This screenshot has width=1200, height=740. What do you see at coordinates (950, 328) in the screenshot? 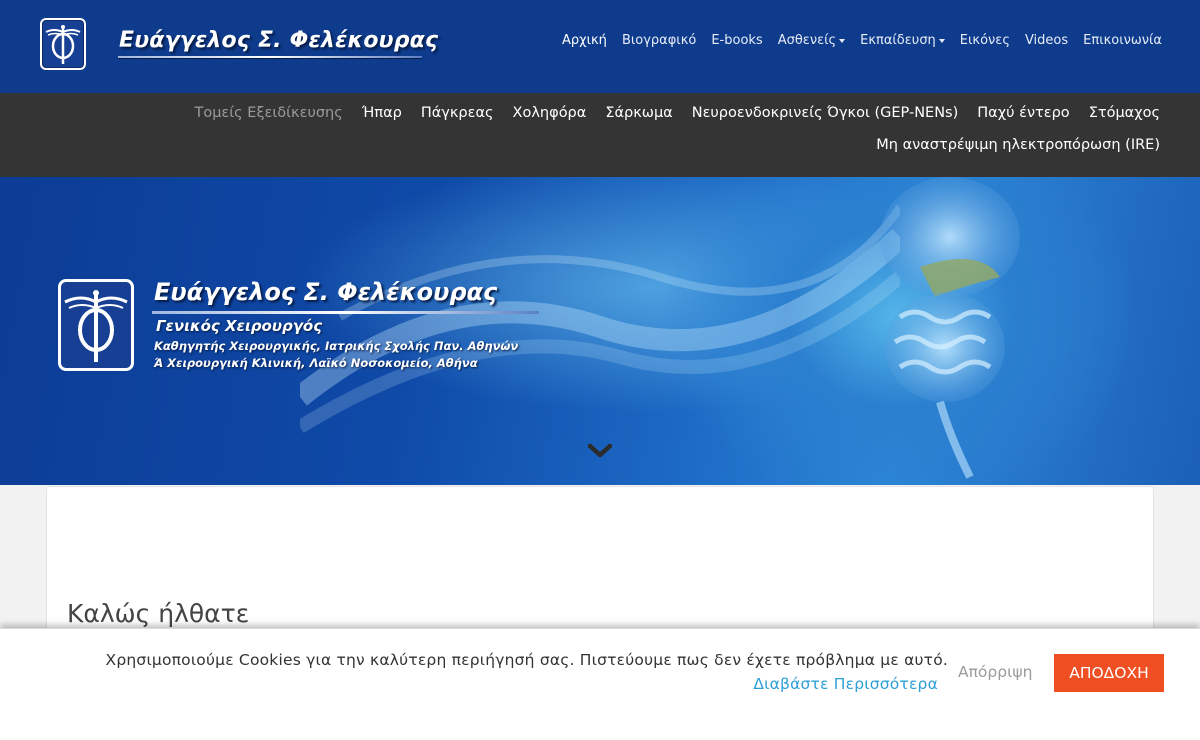
I see `digestive-organ-graphic` at bounding box center [950, 328].